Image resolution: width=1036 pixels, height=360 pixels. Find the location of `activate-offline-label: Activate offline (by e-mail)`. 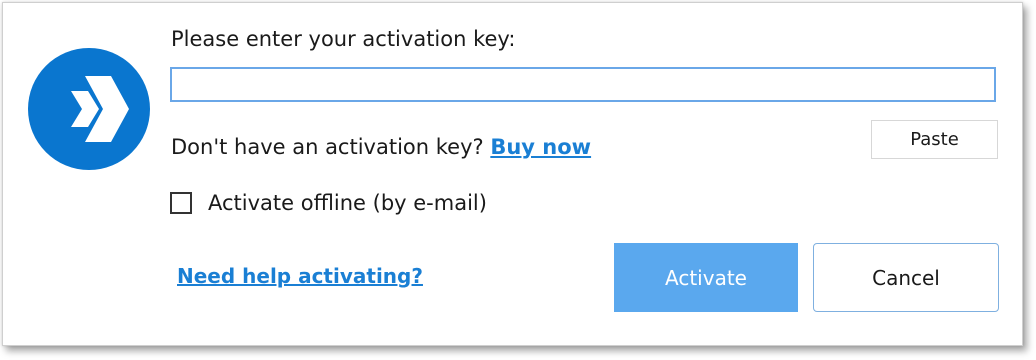

activate-offline-label: Activate offline (by e-mail) is located at coordinates (347, 203).